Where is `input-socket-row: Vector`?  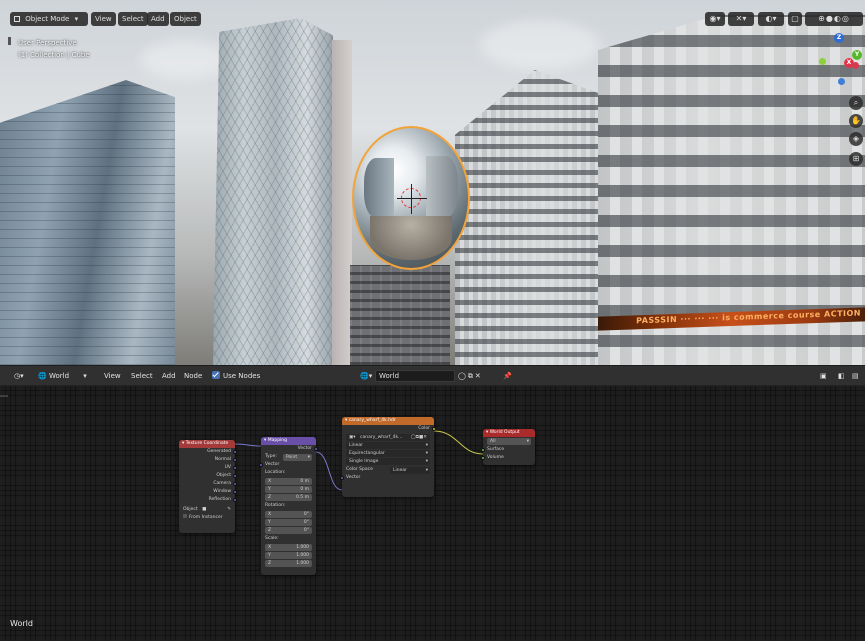 input-socket-row: Vector is located at coordinates (287, 465).